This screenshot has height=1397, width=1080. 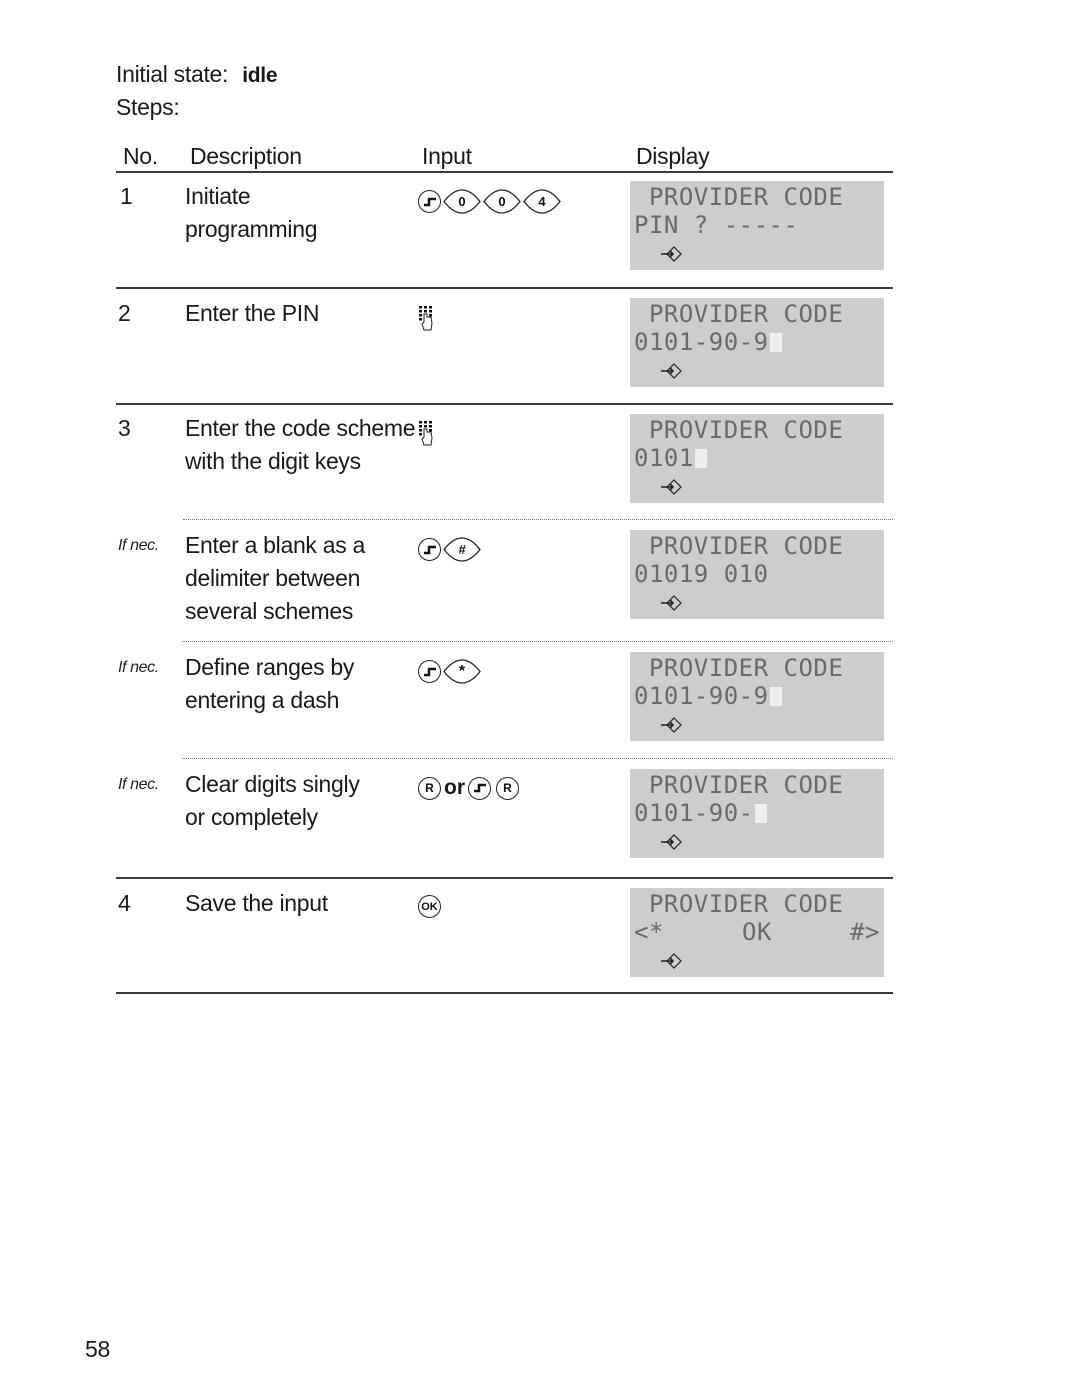 I want to click on lcd-line-2: 0101-90-, so click(x=700, y=813).